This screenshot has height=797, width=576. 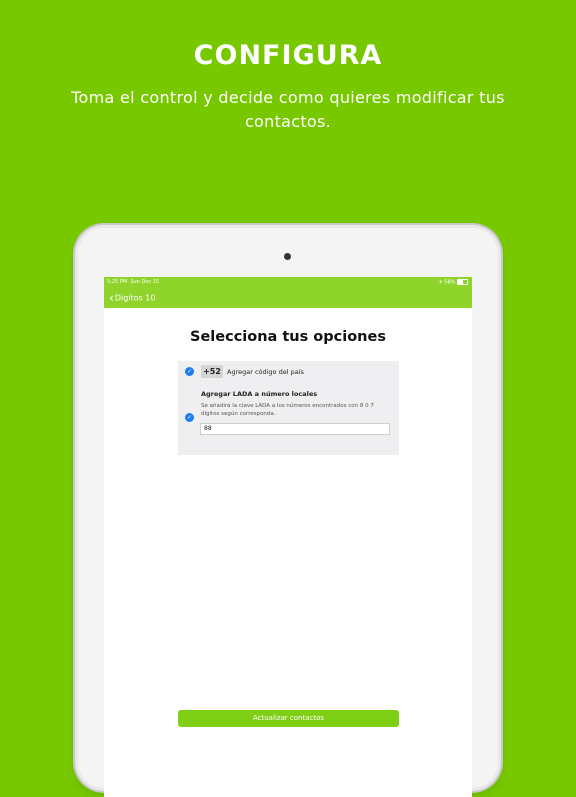 What do you see at coordinates (117, 282) in the screenshot?
I see `status-time: 5:25 PM` at bounding box center [117, 282].